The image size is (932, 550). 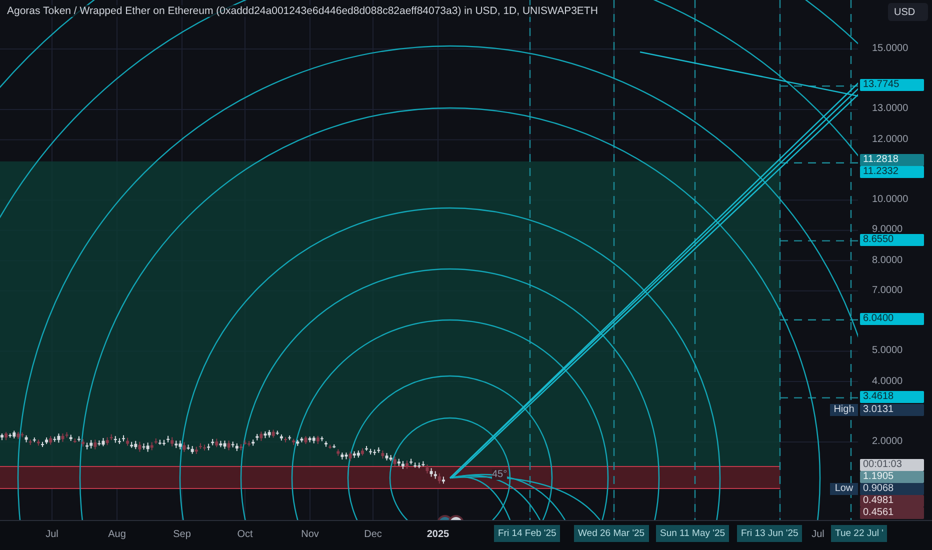 What do you see at coordinates (892, 172) in the screenshot?
I see `price-tag: 11.2332` at bounding box center [892, 172].